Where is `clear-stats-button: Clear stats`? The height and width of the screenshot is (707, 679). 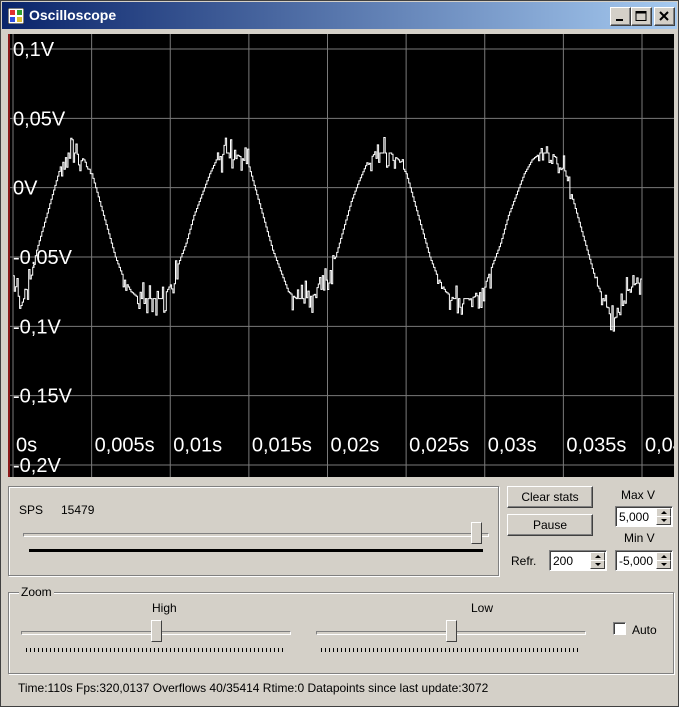
clear-stats-button: Clear stats is located at coordinates (550, 497).